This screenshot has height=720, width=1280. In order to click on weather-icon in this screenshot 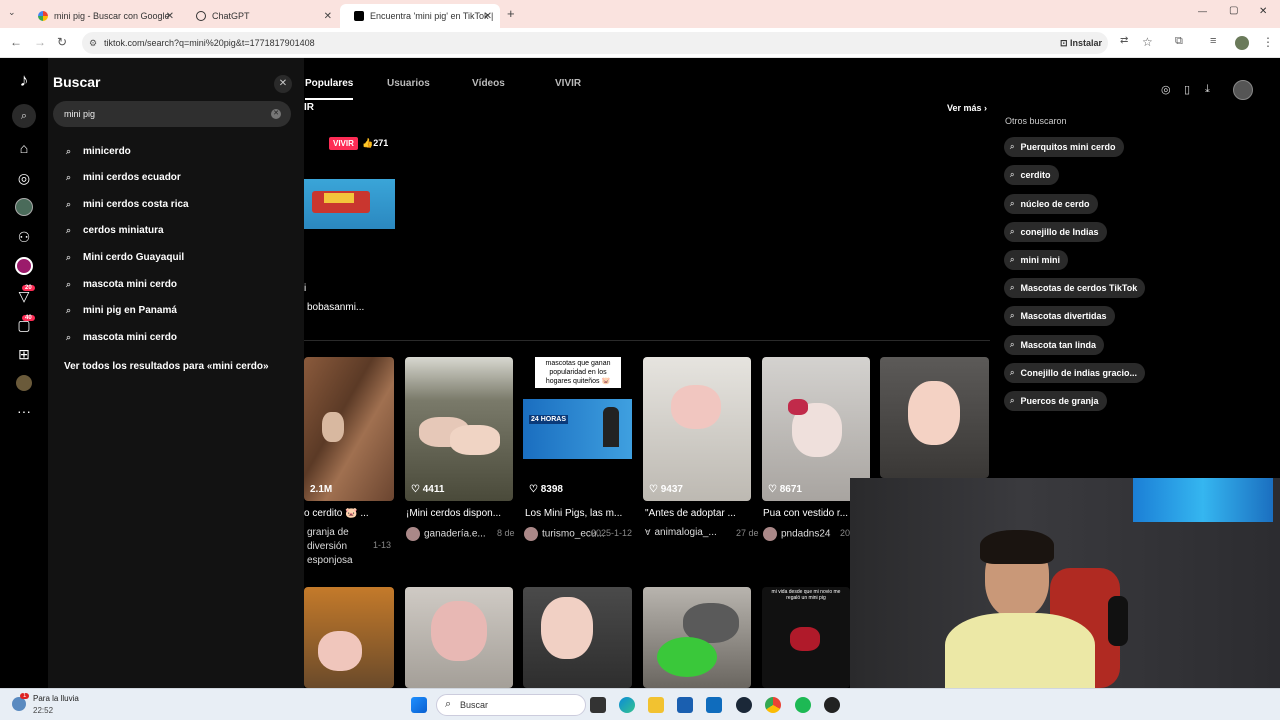, I will do `click(19, 704)`.